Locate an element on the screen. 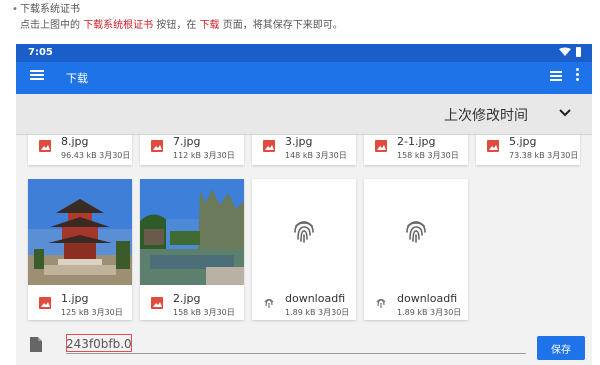 This screenshot has height=365, width=600. save-button: 保存 is located at coordinates (561, 348).